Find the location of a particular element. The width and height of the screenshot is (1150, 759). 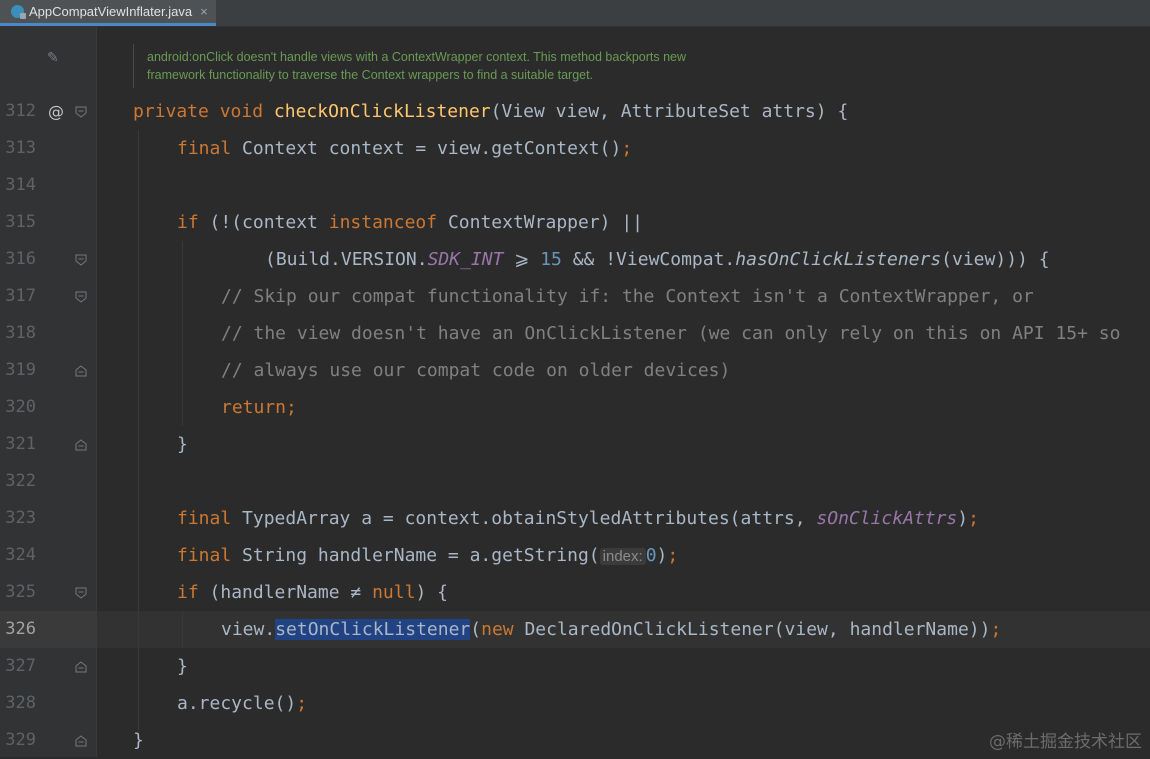

token-number: 0 is located at coordinates (651, 555).